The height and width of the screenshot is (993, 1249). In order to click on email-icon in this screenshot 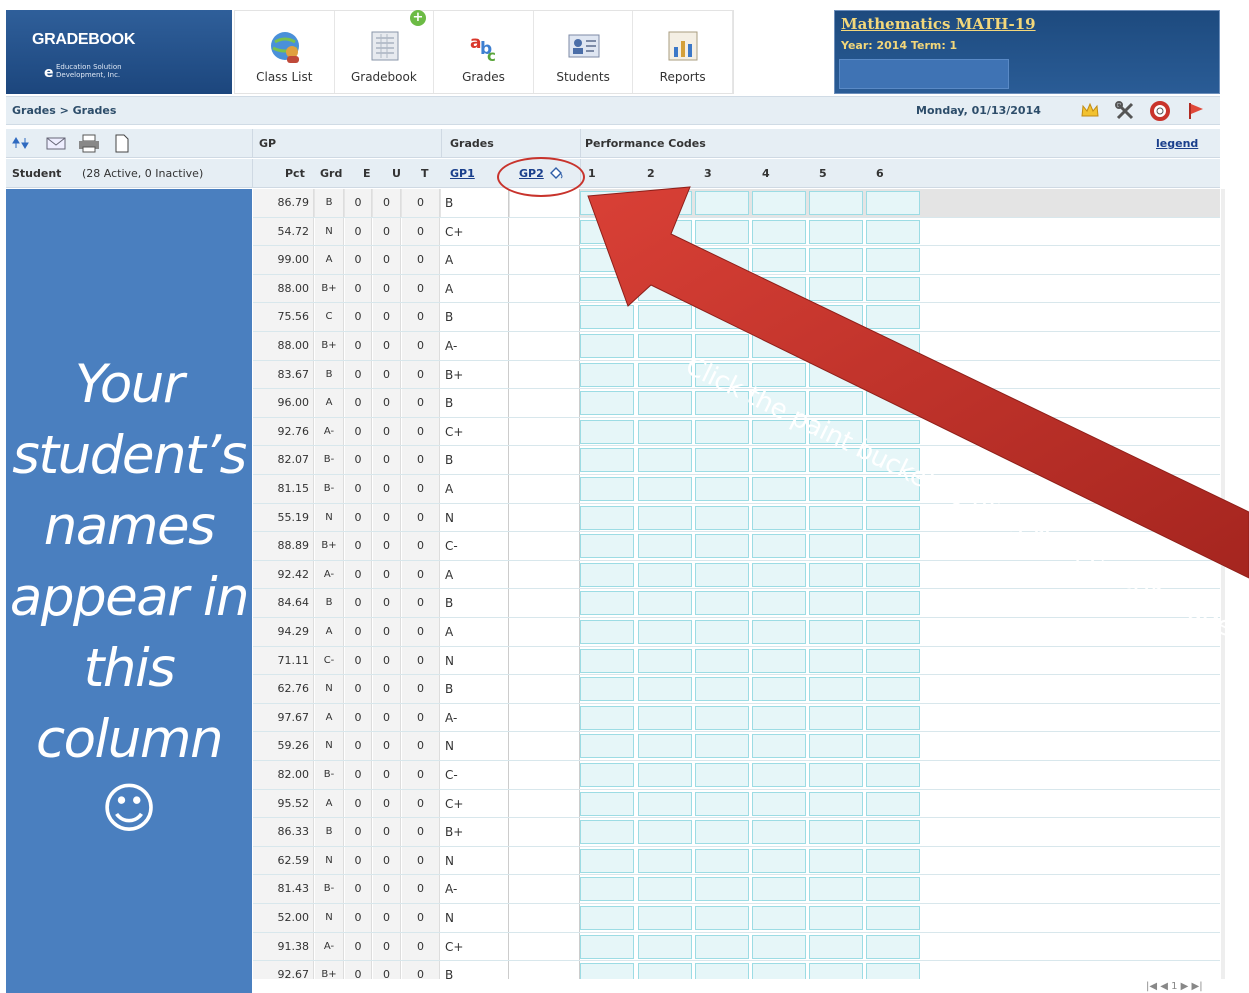, I will do `click(56, 143)`.